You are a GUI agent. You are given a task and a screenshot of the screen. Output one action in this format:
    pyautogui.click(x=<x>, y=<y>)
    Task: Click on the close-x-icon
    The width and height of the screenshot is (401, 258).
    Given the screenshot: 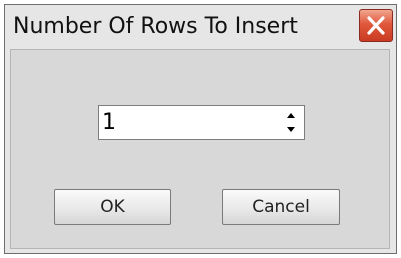 What is the action you would take?
    pyautogui.click(x=376, y=25)
    